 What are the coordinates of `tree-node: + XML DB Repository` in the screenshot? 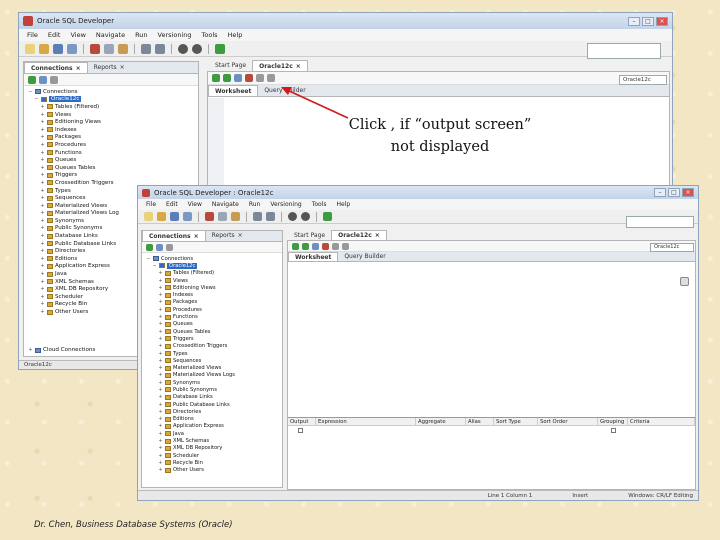 It's located at (214, 448).